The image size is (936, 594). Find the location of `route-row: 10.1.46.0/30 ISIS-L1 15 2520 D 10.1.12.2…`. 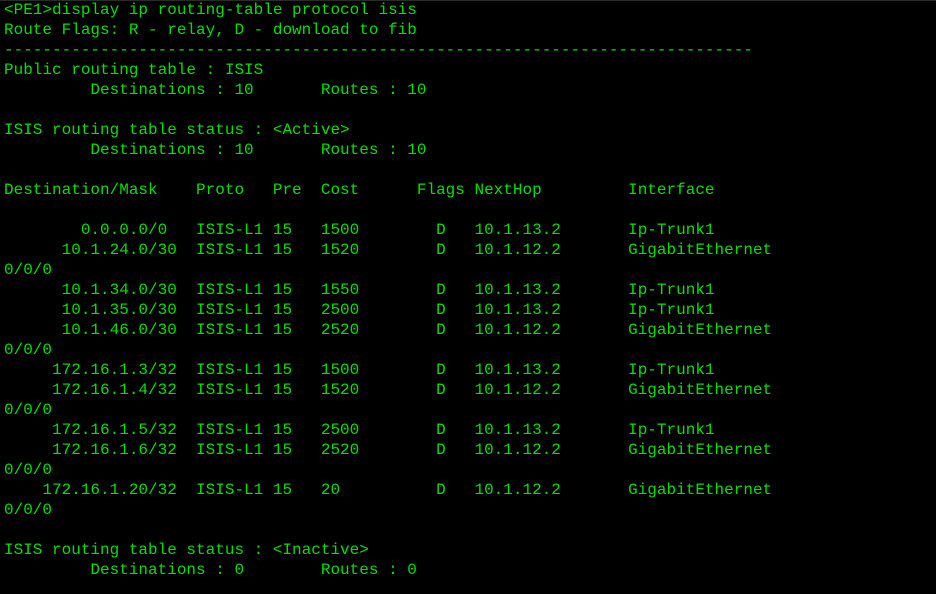

route-row: 10.1.46.0/30 ISIS-L1 15 2520 D 10.1.12.2… is located at coordinates (388, 330).